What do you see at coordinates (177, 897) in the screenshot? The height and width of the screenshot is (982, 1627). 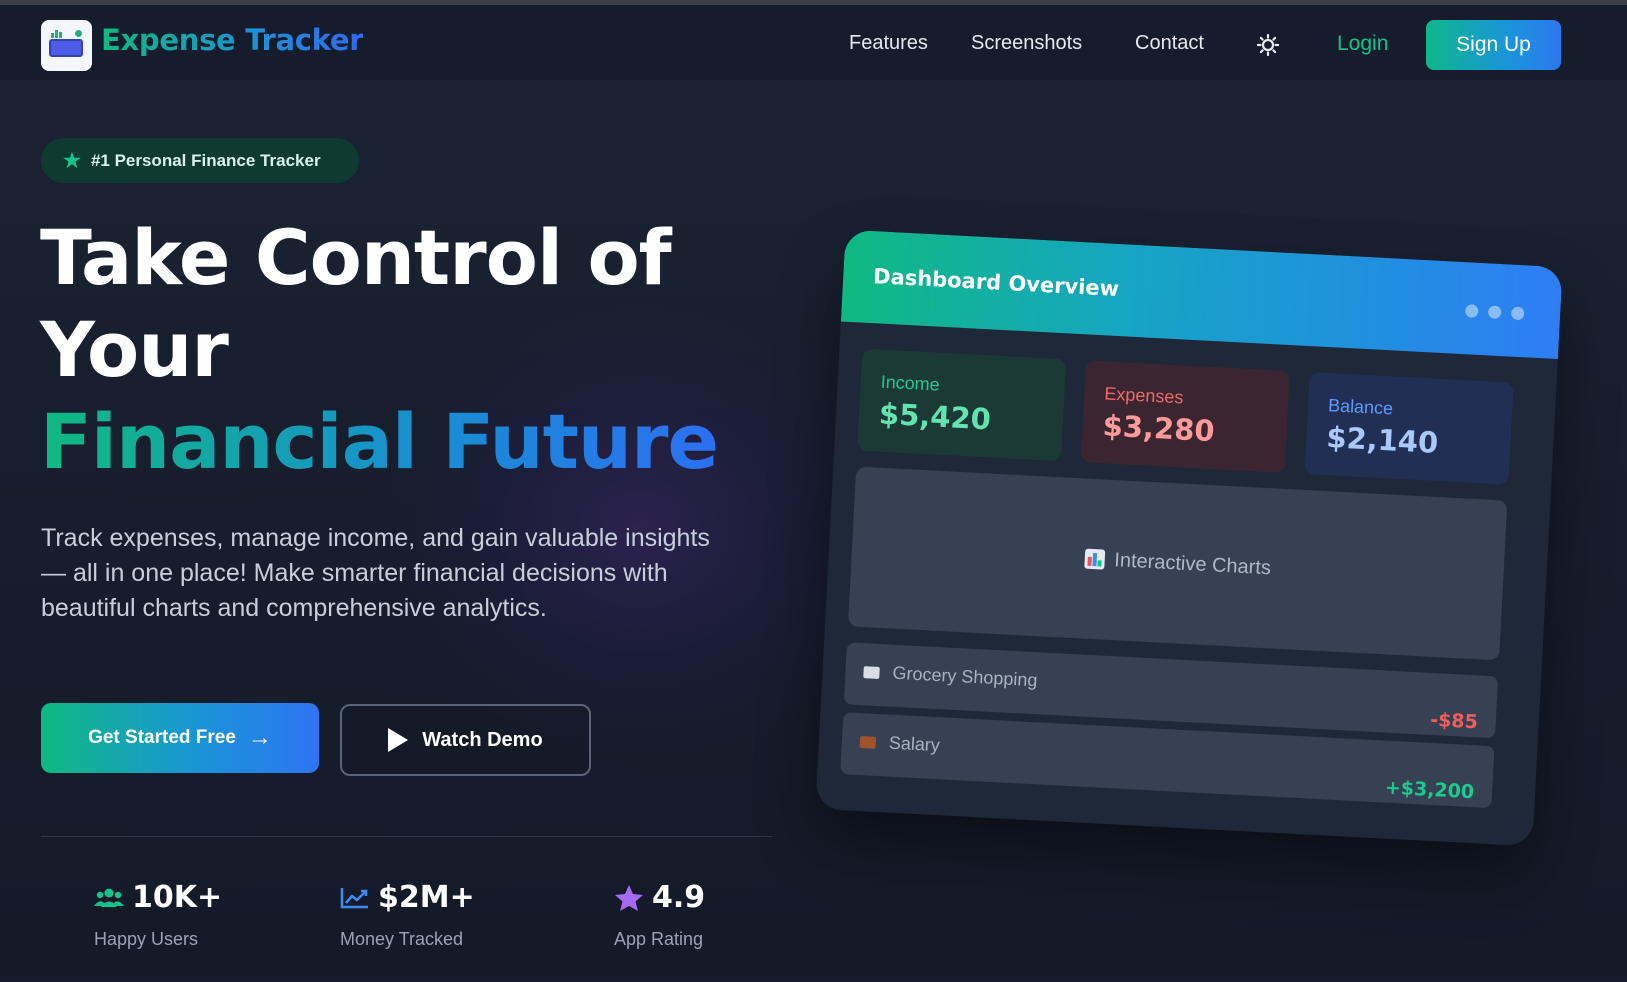 I see `stat-value: 10K+` at bounding box center [177, 897].